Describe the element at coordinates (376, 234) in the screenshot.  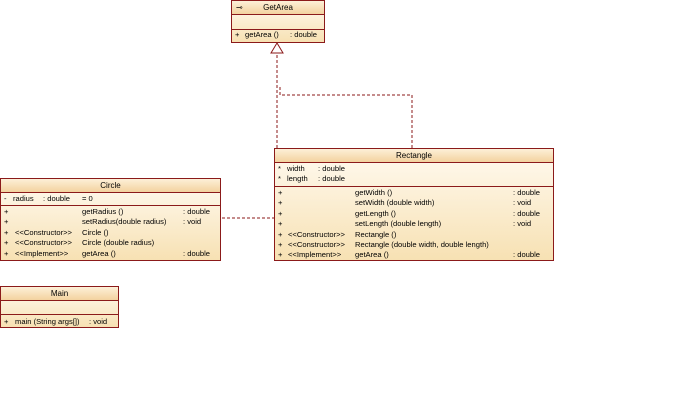
I see `method-name: Rectangle ()` at that location.